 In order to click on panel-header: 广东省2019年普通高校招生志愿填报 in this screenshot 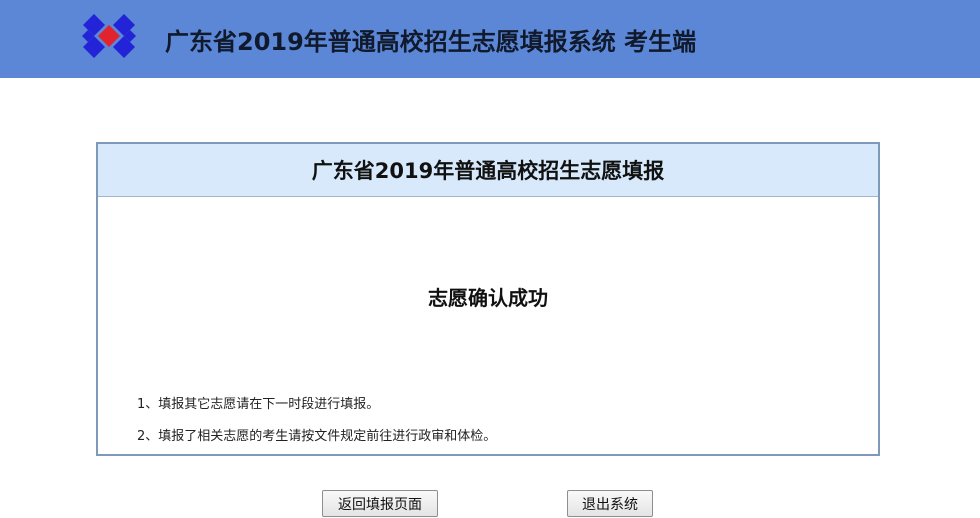, I will do `click(488, 170)`.